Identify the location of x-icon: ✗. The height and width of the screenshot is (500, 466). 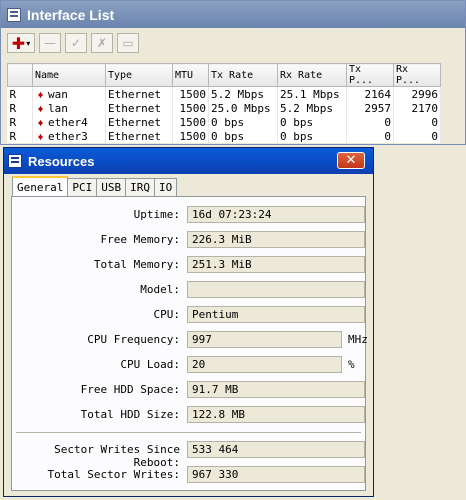
(102, 43).